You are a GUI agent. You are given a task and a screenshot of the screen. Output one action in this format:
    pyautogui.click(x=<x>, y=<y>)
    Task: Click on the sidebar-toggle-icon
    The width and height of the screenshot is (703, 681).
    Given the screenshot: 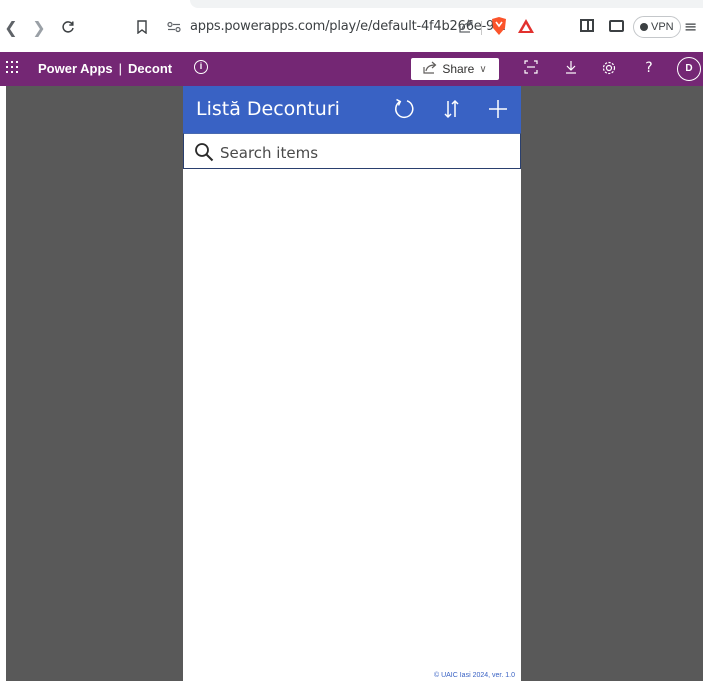 What is the action you would take?
    pyautogui.click(x=587, y=25)
    